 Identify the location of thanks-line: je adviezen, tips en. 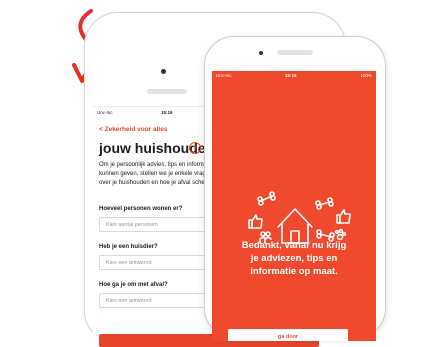
(294, 258).